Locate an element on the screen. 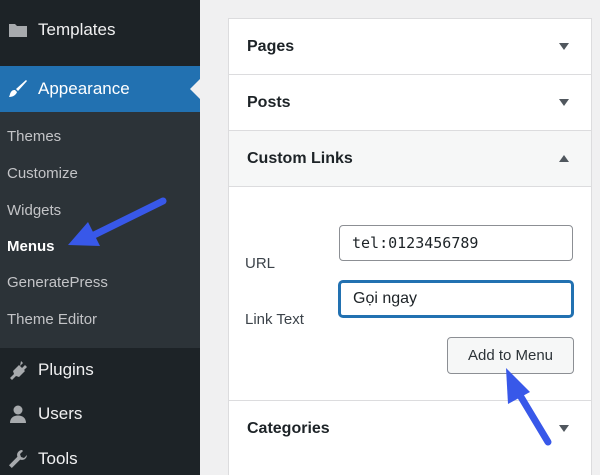 Image resolution: width=600 pixels, height=475 pixels. accordion-title: Categories is located at coordinates (288, 428).